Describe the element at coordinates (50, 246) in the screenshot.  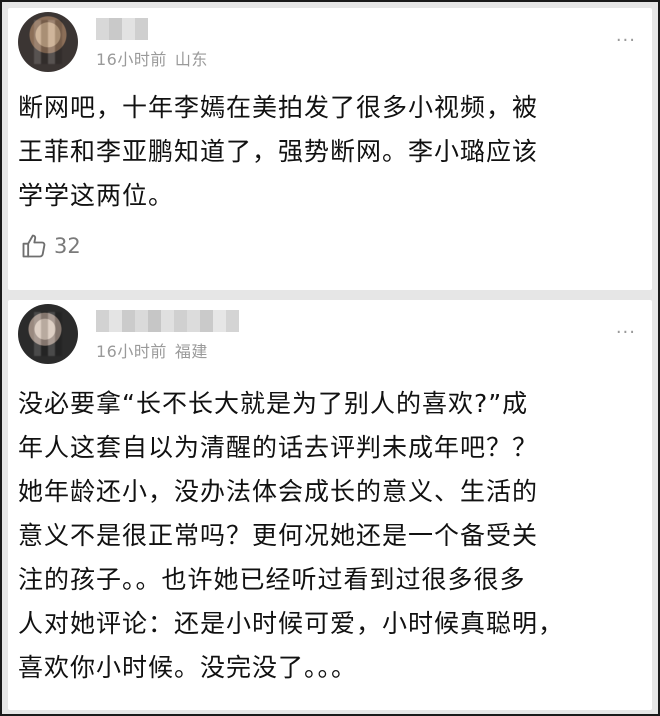
I see `like-button: 32` at that location.